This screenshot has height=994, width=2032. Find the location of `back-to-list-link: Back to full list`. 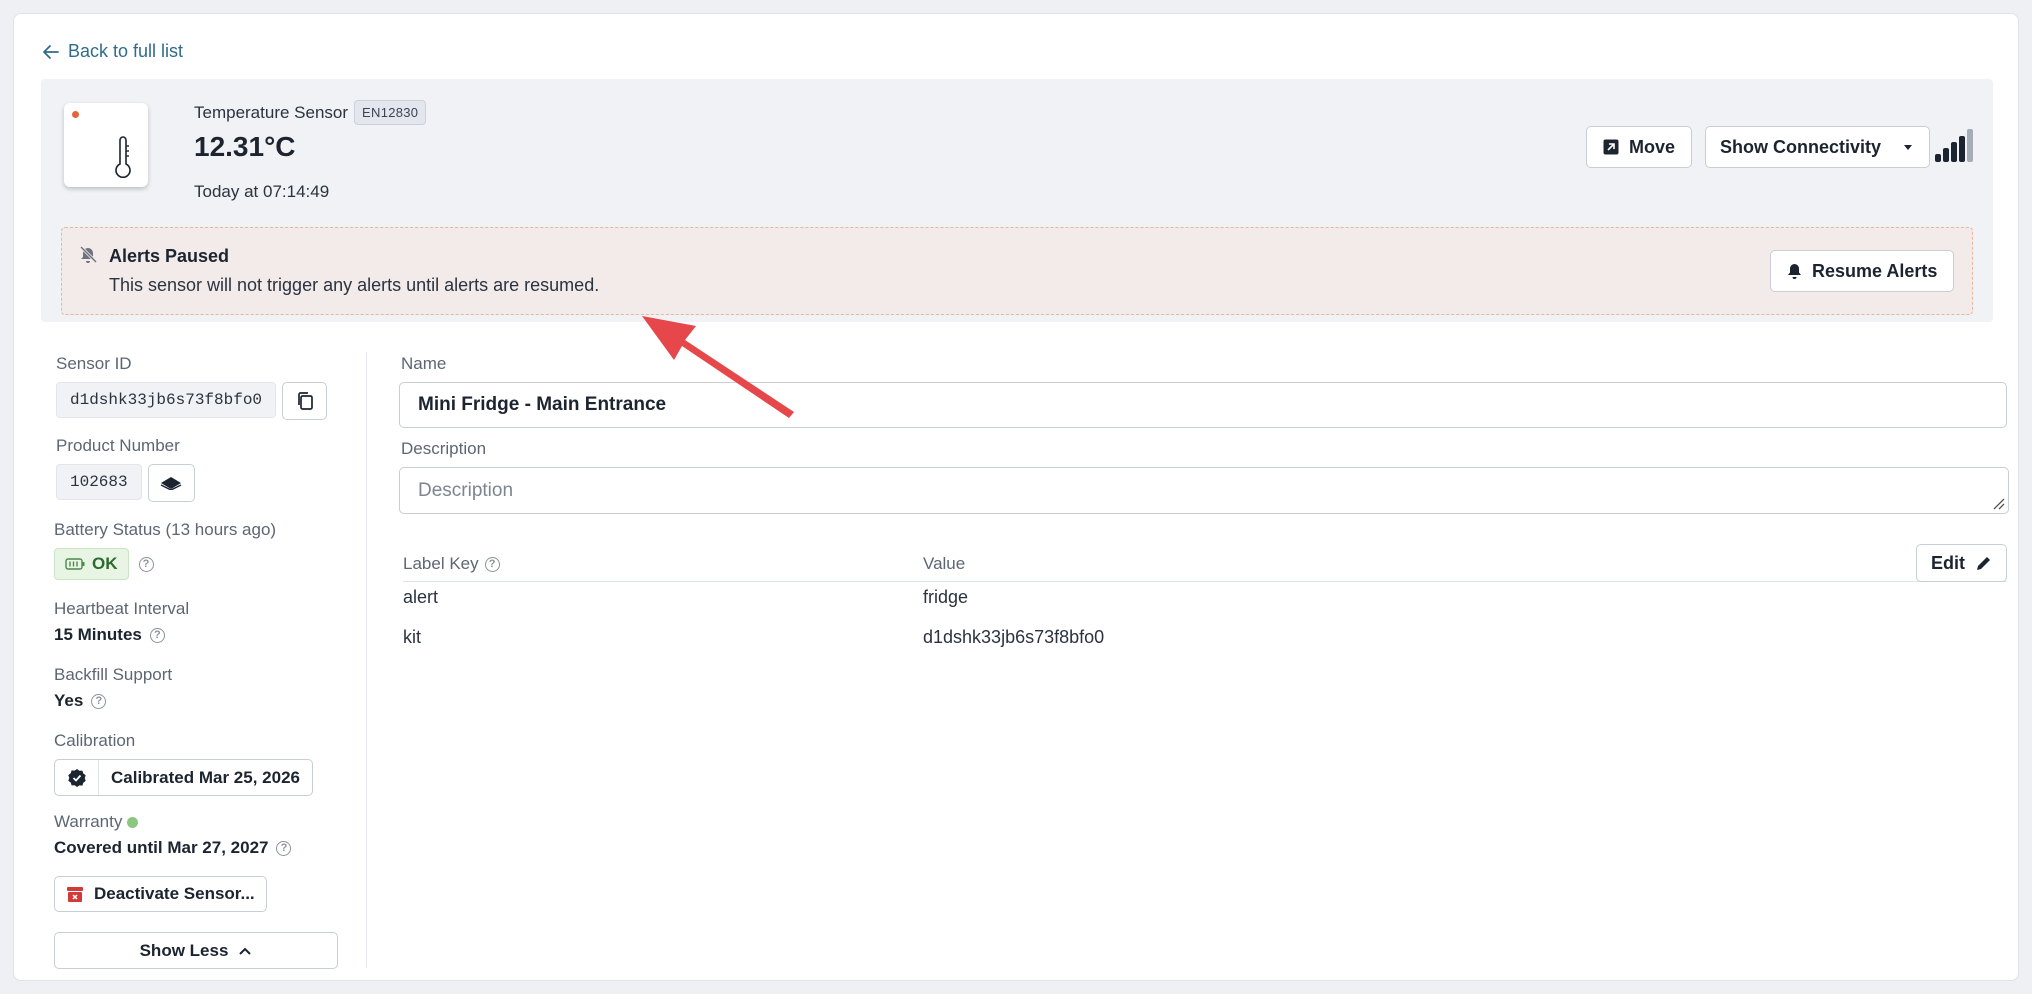

back-to-list-link: Back to full list is located at coordinates (112, 51).